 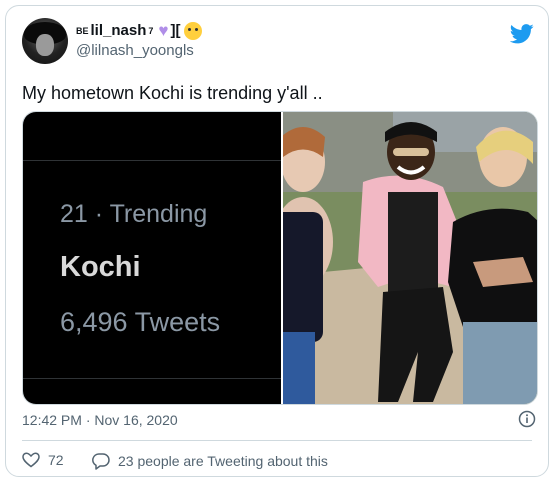 I want to click on author-handle: @lilnash_yoongls, so click(x=139, y=51).